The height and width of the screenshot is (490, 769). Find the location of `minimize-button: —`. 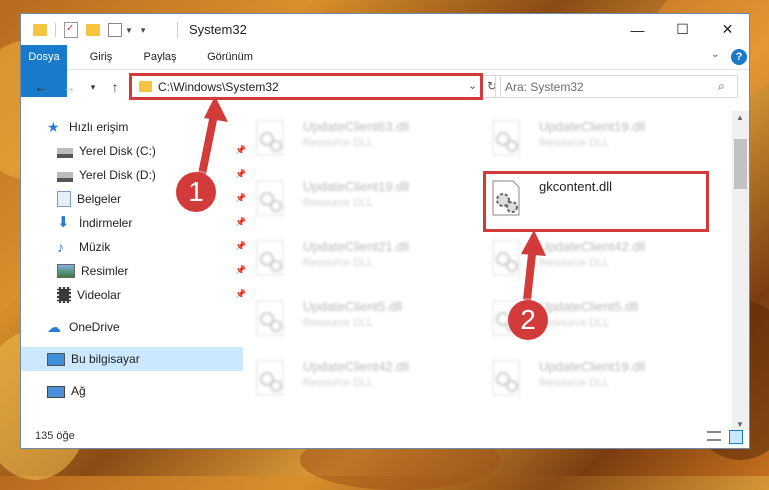

minimize-button: — is located at coordinates (637, 29).